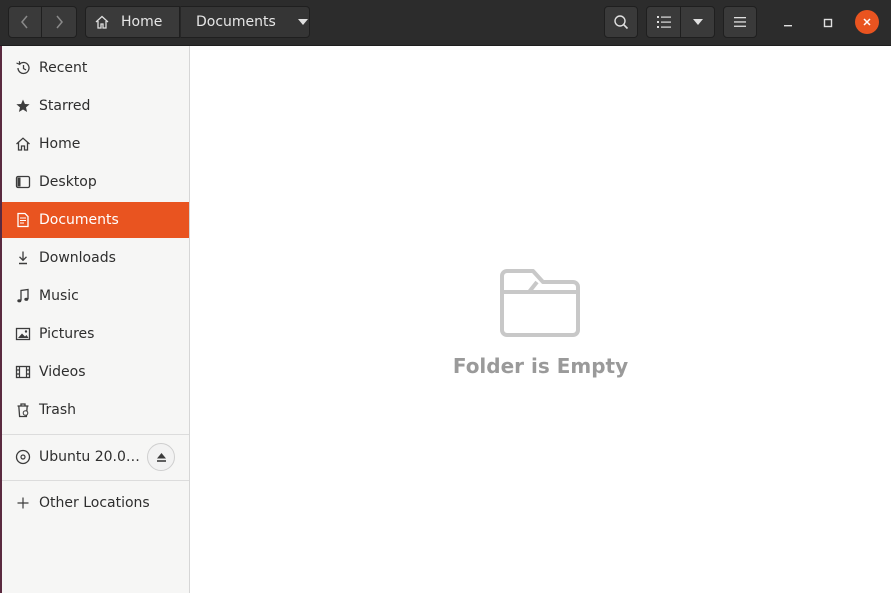 The image size is (891, 593). I want to click on close-button, so click(867, 22).